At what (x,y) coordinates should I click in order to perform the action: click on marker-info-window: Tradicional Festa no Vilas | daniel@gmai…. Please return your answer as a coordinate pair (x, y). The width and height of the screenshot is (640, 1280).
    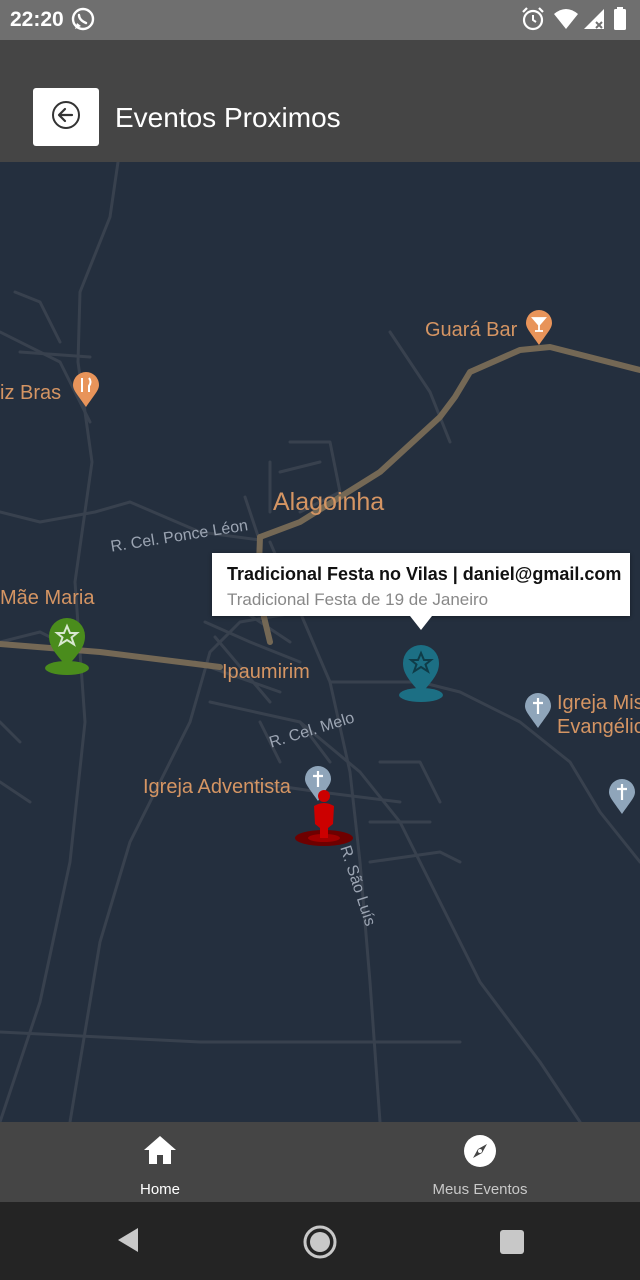
    Looking at the image, I should click on (421, 591).